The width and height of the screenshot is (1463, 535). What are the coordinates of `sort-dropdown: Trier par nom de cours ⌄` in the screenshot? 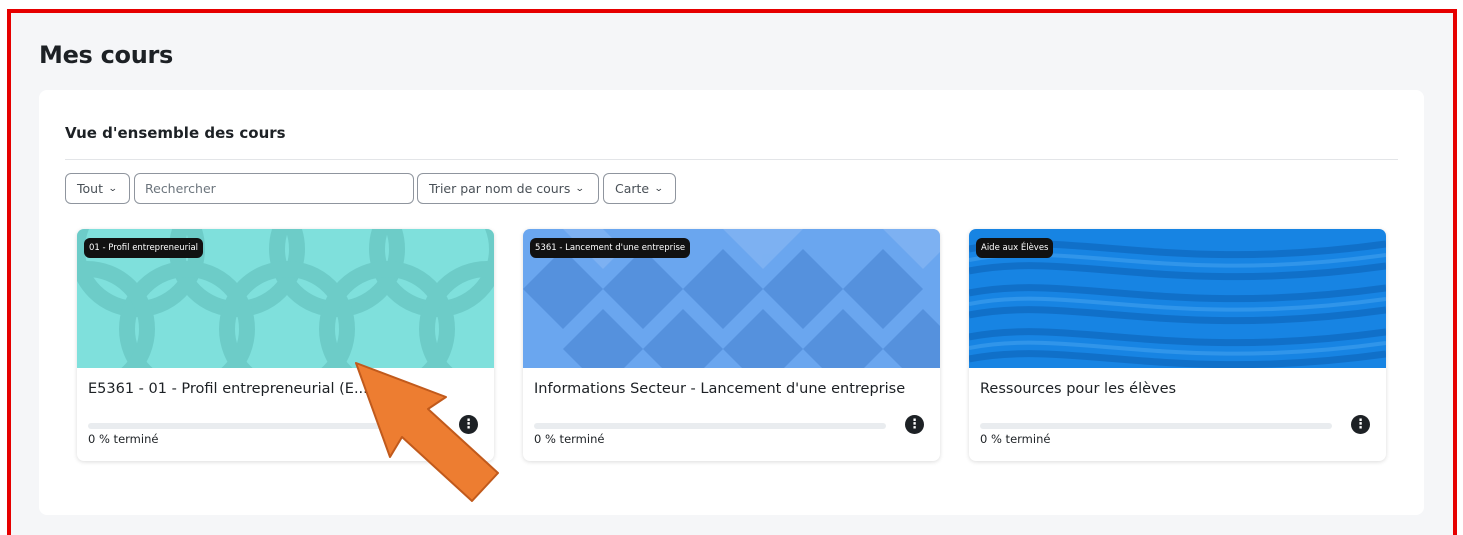 It's located at (508, 188).